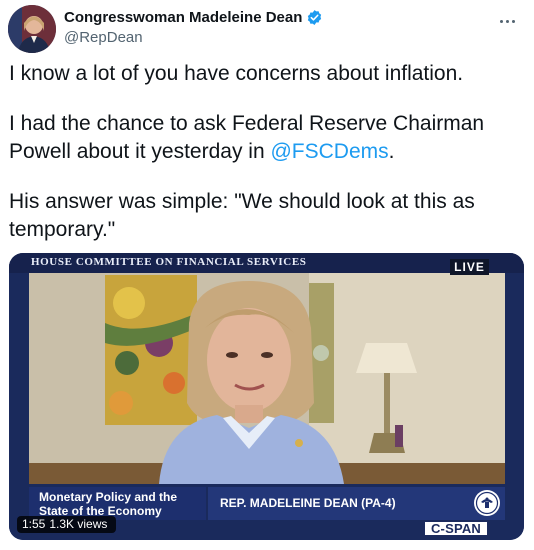 Image resolution: width=534 pixels, height=550 pixels. Describe the element at coordinates (78, 524) in the screenshot. I see `video-views: 1.3K views` at that location.